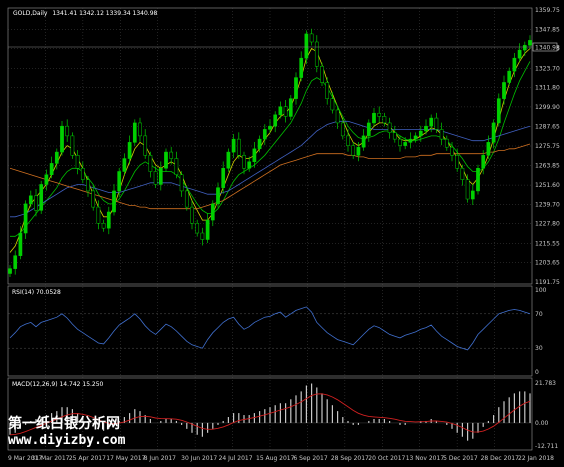 This screenshot has width=564, height=467. Describe the element at coordinates (350, 458) in the screenshot. I see `date-tick-label: 28 Sep 2017` at that location.